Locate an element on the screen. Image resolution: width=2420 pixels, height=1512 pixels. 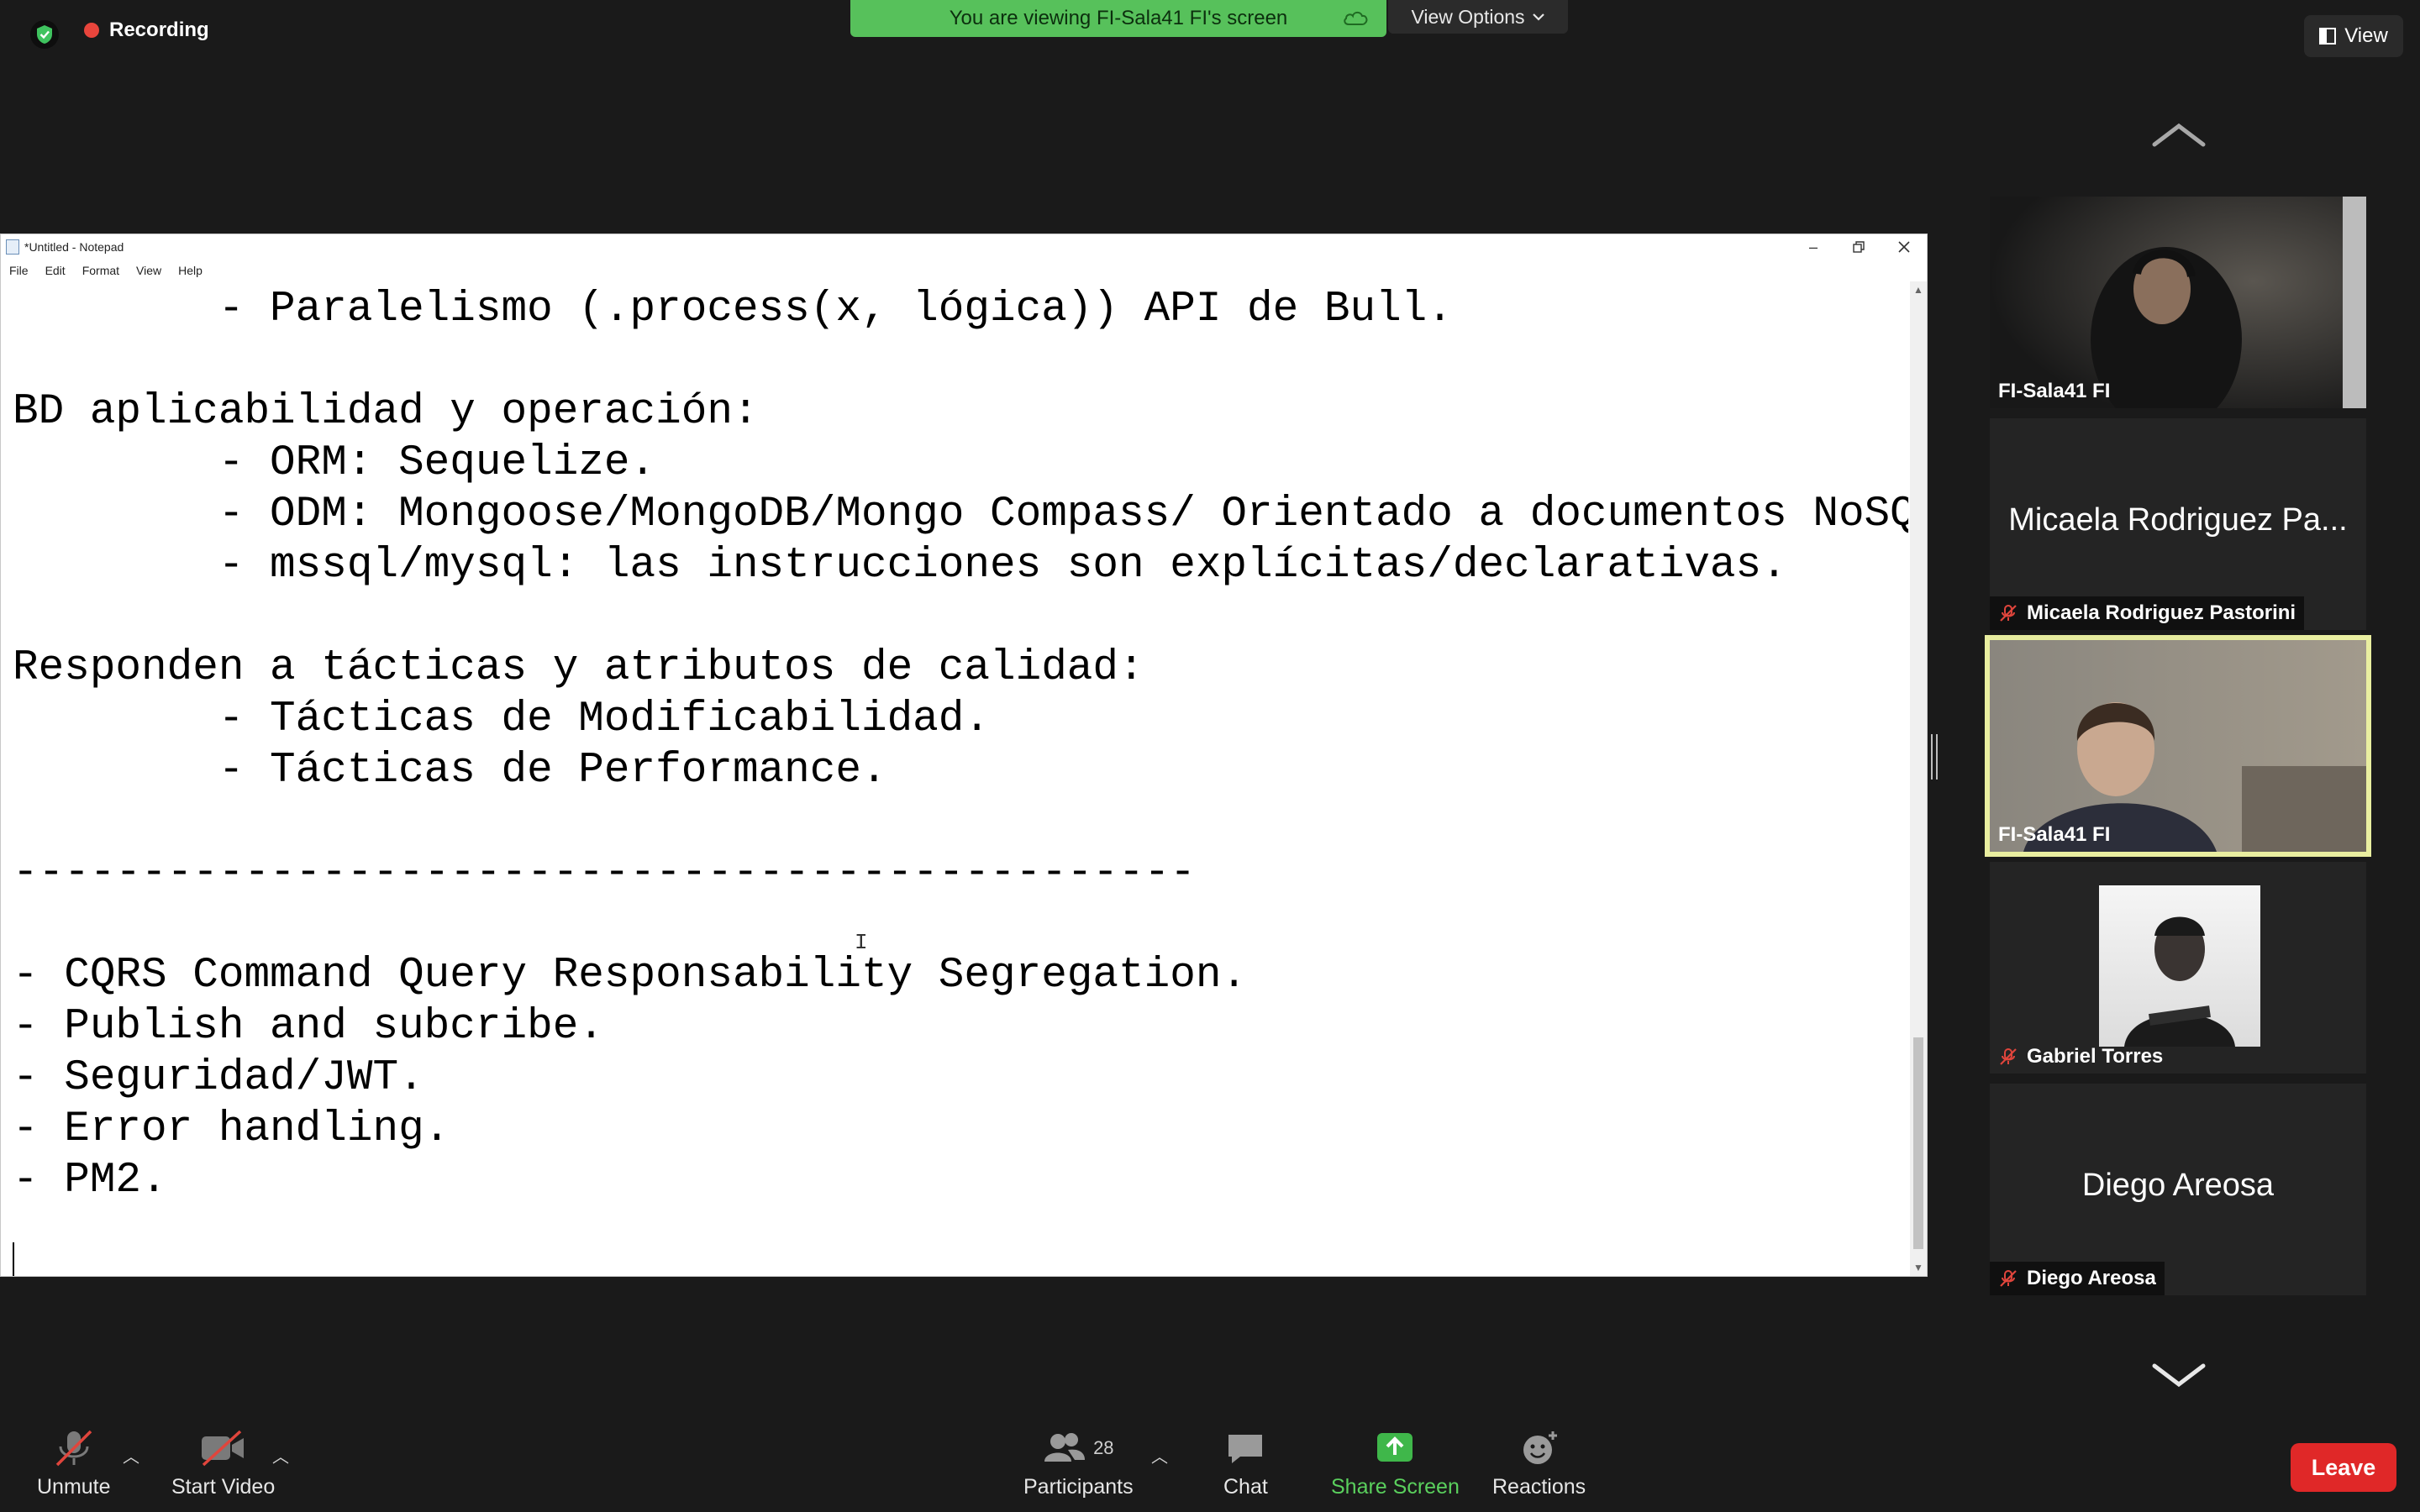
chevron-down-icon is located at coordinates (1538, 17).